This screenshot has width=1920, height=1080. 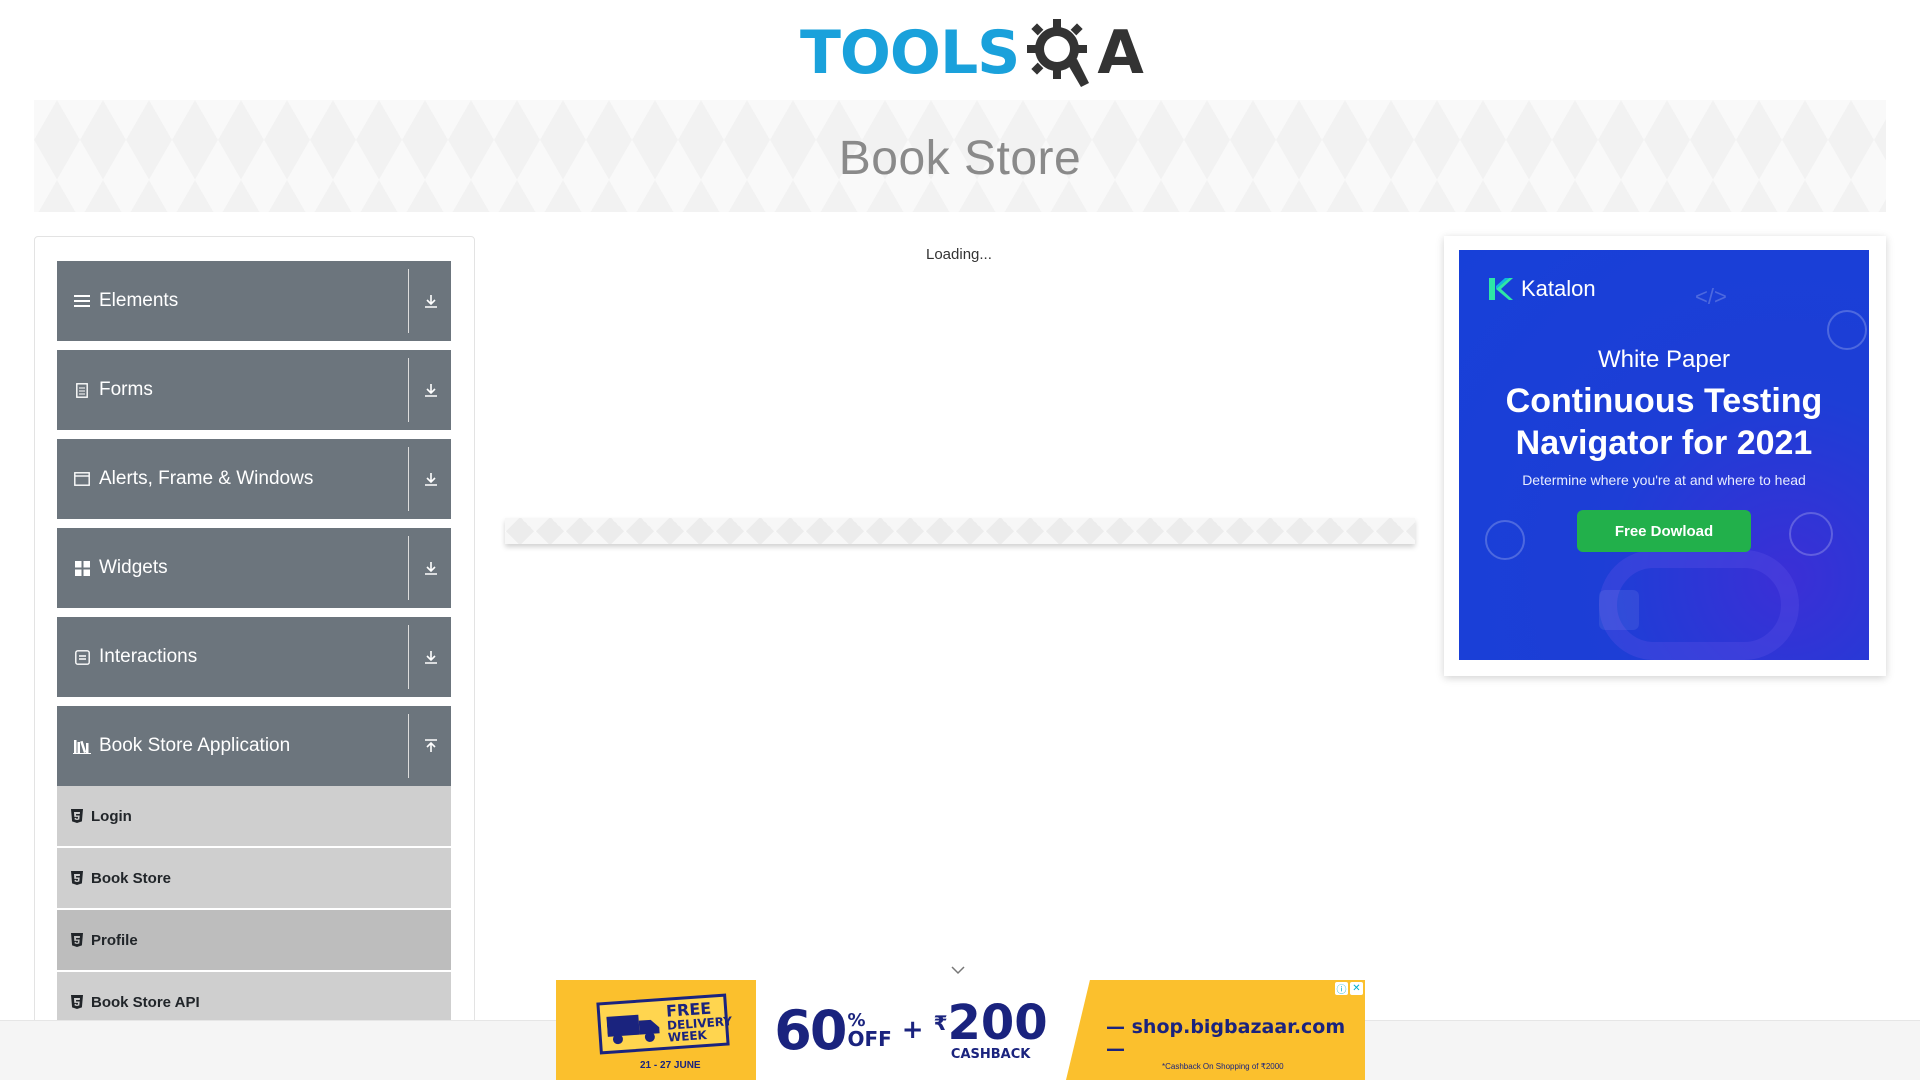 I want to click on discount-percent: % OFF, so click(x=869, y=1031).